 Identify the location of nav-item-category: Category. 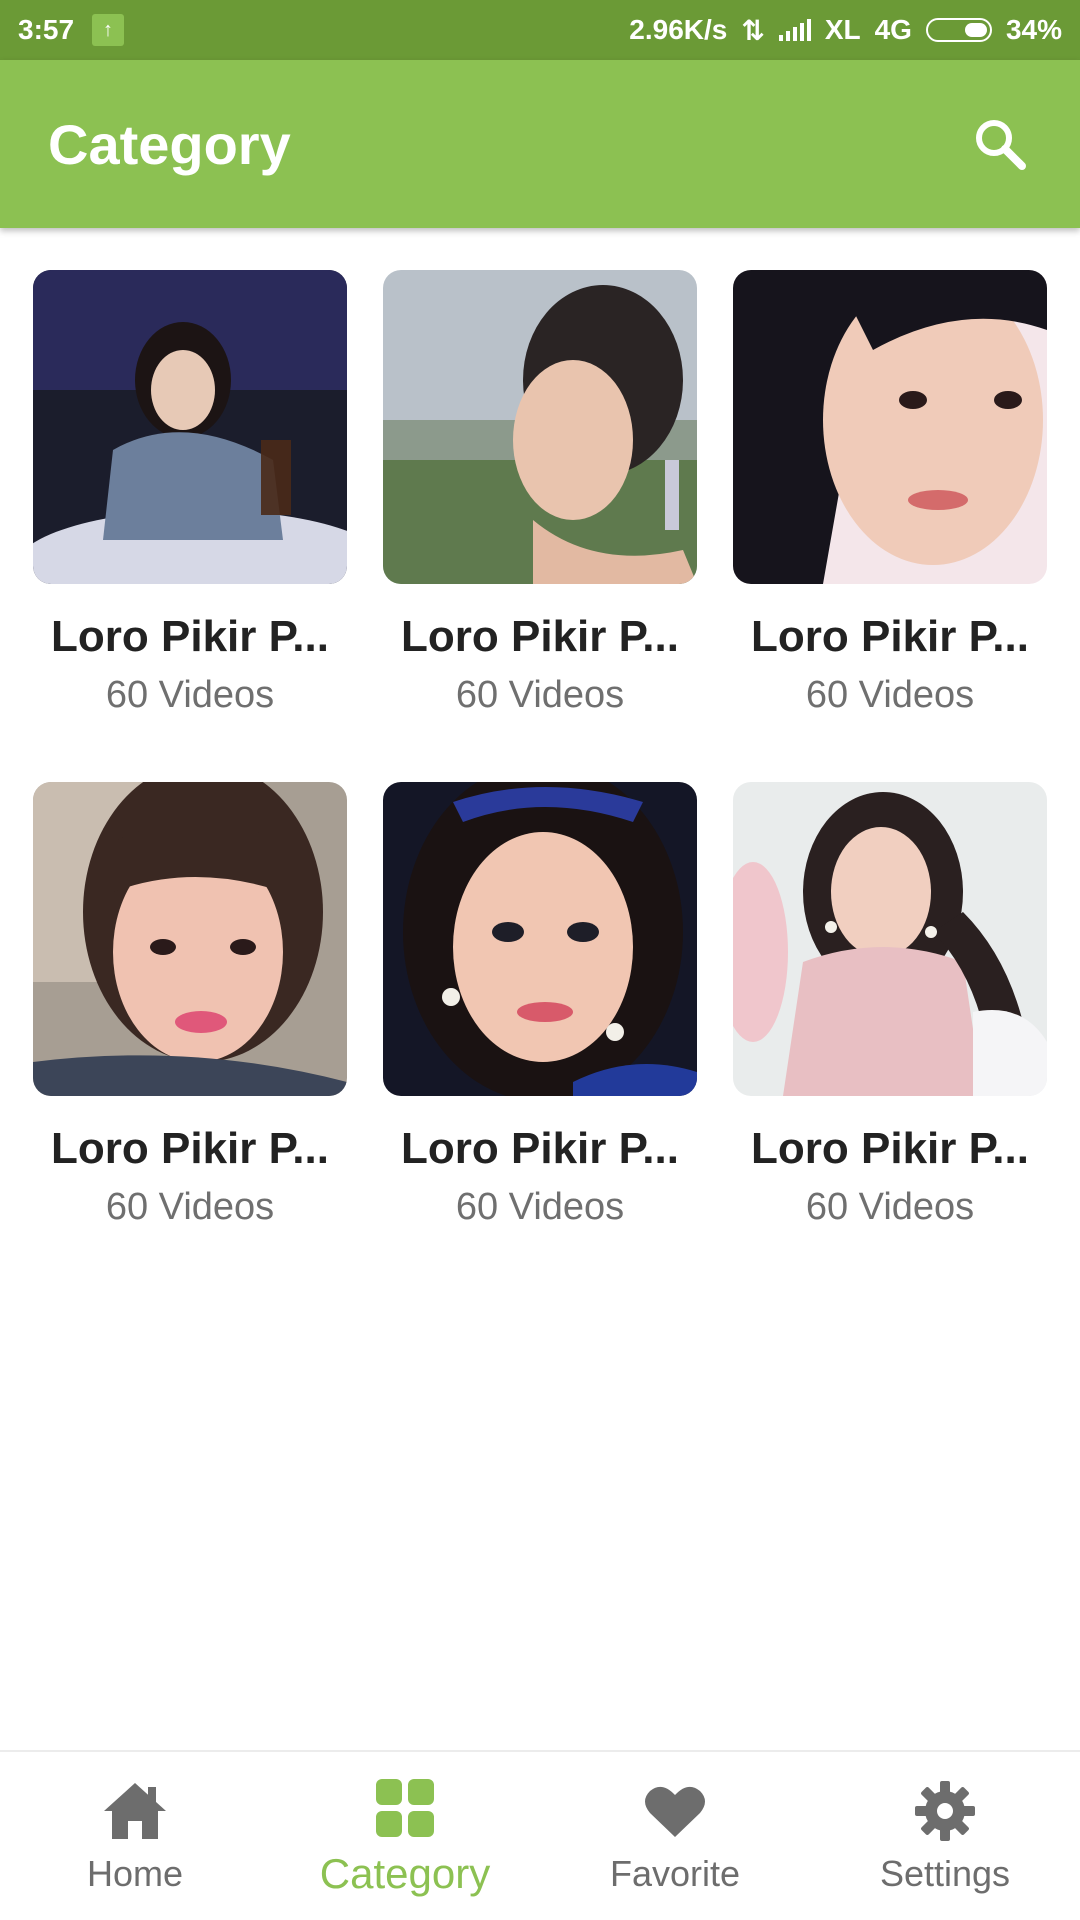
(405, 1836).